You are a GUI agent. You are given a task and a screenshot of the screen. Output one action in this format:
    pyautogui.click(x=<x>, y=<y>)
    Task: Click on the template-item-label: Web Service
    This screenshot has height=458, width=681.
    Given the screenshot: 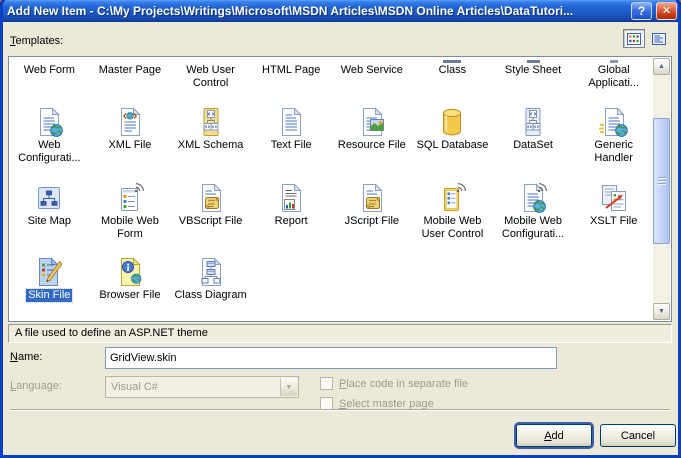 What is the action you would take?
    pyautogui.click(x=371, y=70)
    